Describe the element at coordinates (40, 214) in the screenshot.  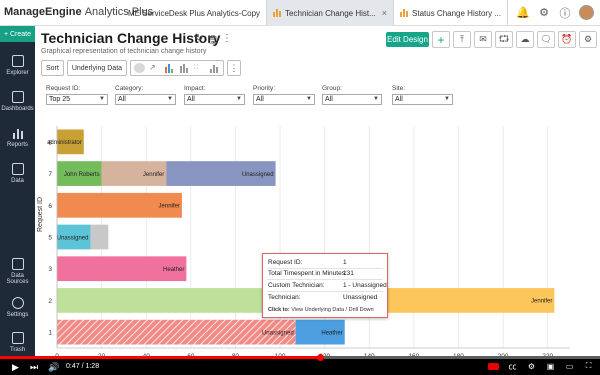
I see `y-axis-title: Request ID` at that location.